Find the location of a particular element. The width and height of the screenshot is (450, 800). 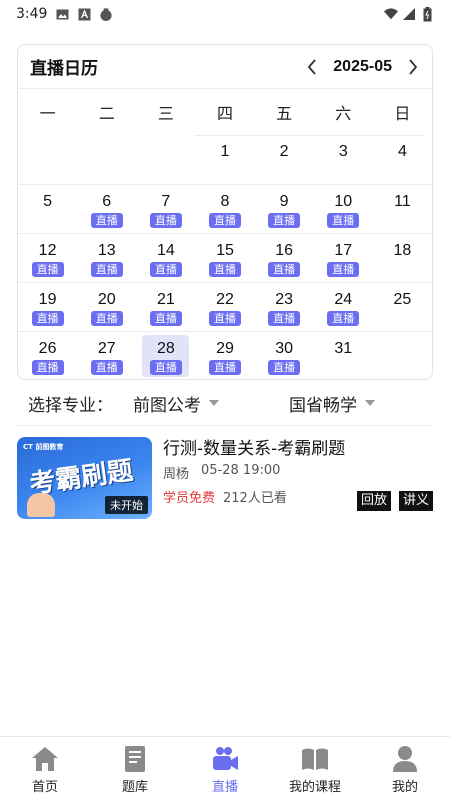

tab-book: 题库 is located at coordinates (135, 768).